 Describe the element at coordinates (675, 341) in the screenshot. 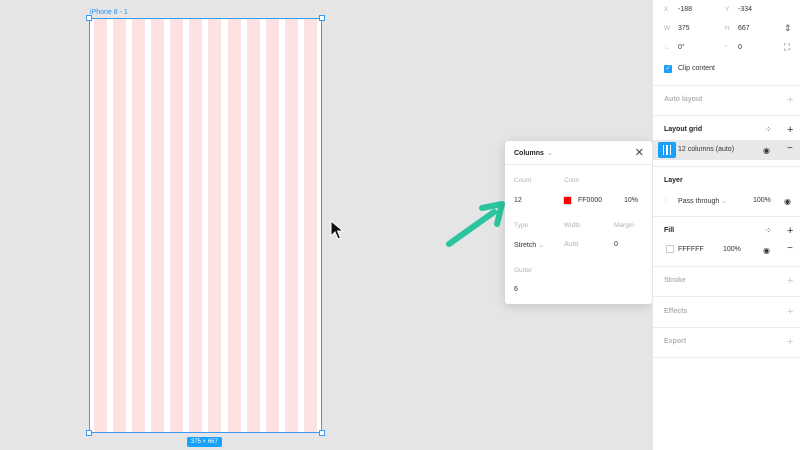

I see `export-title: Export` at that location.